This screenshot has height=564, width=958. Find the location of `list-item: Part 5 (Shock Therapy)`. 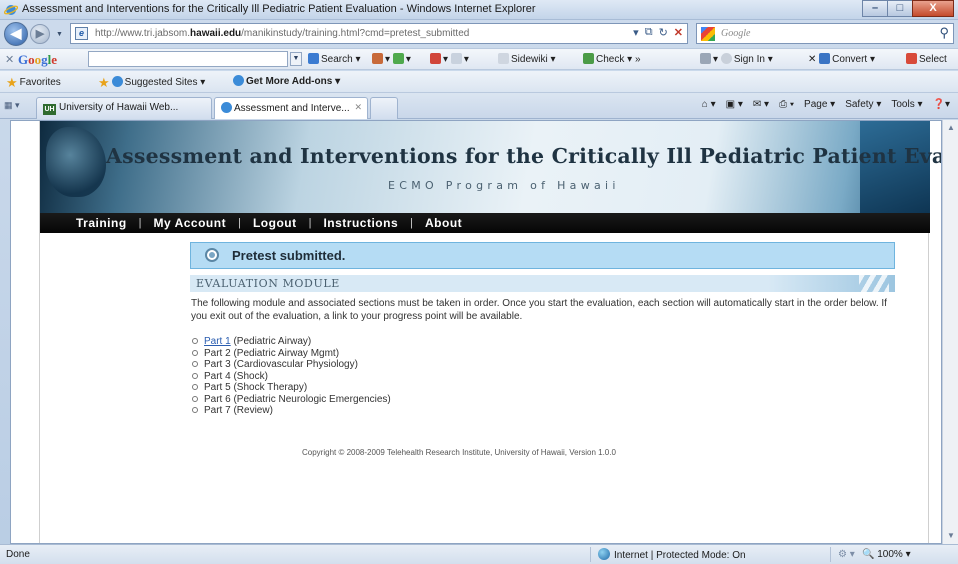

list-item: Part 5 (Shock Therapy) is located at coordinates (441, 388).